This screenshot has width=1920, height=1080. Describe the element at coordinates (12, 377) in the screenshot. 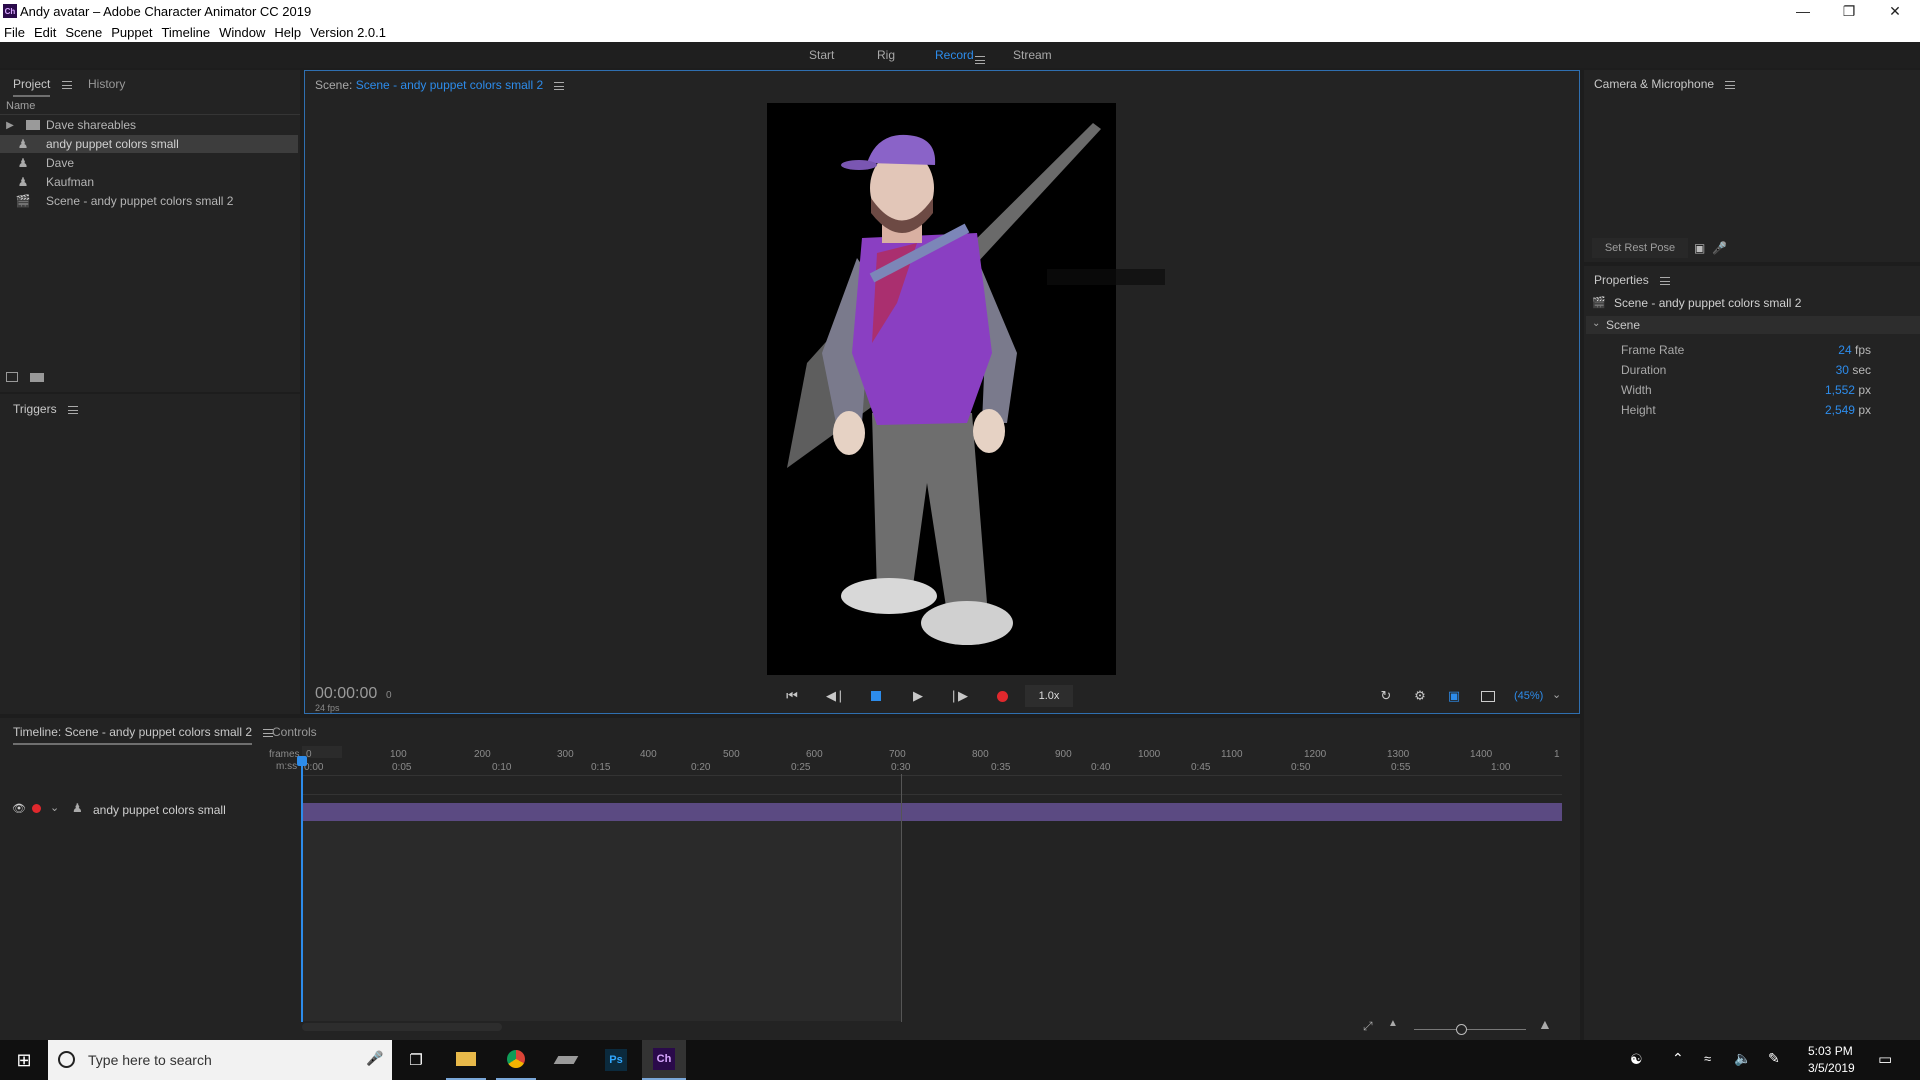

I see `new-scene-icon` at that location.